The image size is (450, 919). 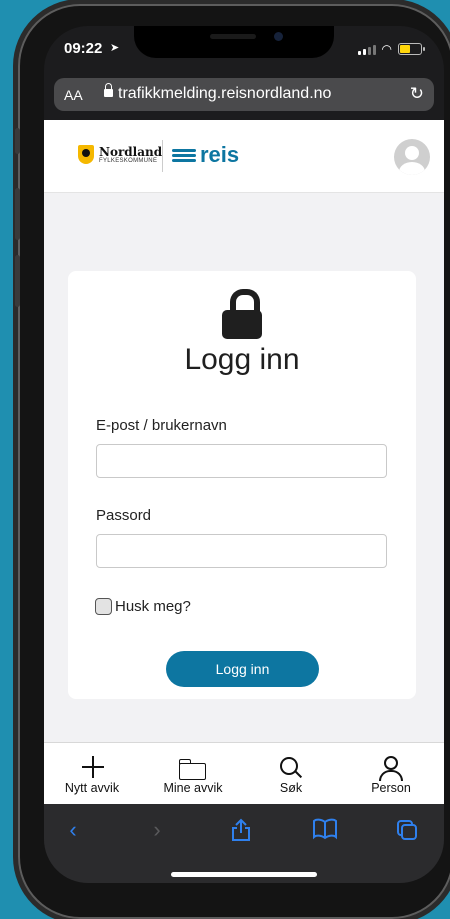 I want to click on address-bar: AA trafikkmelding.reisnordland.no ↻, so click(x=244, y=94).